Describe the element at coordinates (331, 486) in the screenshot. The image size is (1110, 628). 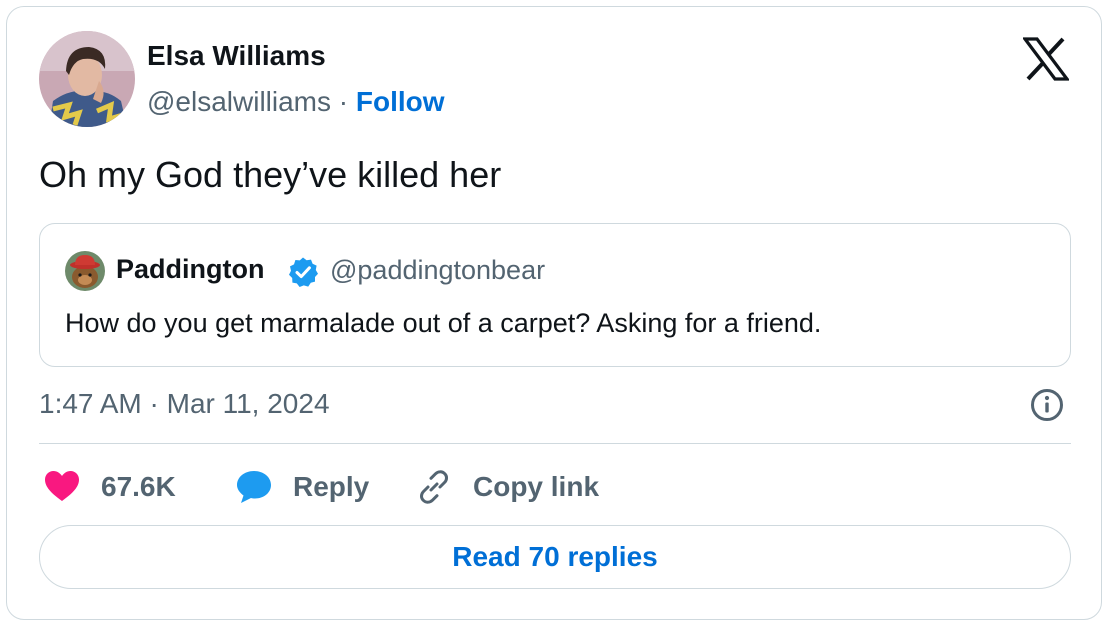
I see `reply-label: Reply` at that location.